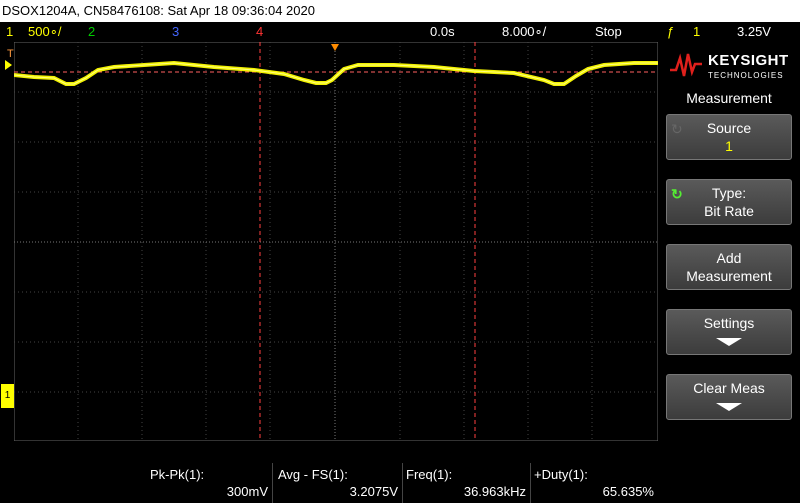 Image resolution: width=800 pixels, height=503 pixels. What do you see at coordinates (8, 65) in the screenshot?
I see `ch1-offset-marker` at bounding box center [8, 65].